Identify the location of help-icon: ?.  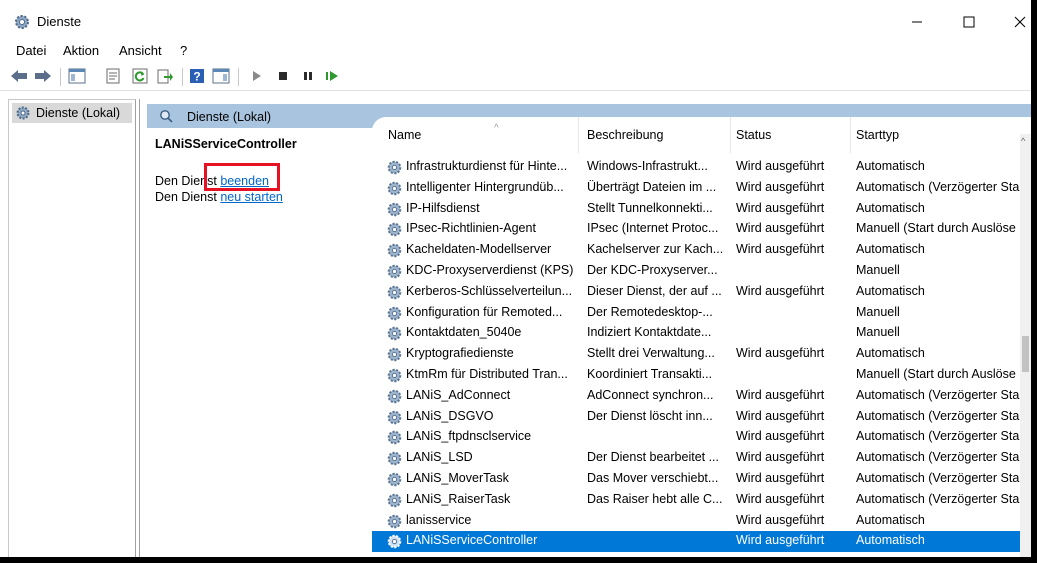
(197, 76).